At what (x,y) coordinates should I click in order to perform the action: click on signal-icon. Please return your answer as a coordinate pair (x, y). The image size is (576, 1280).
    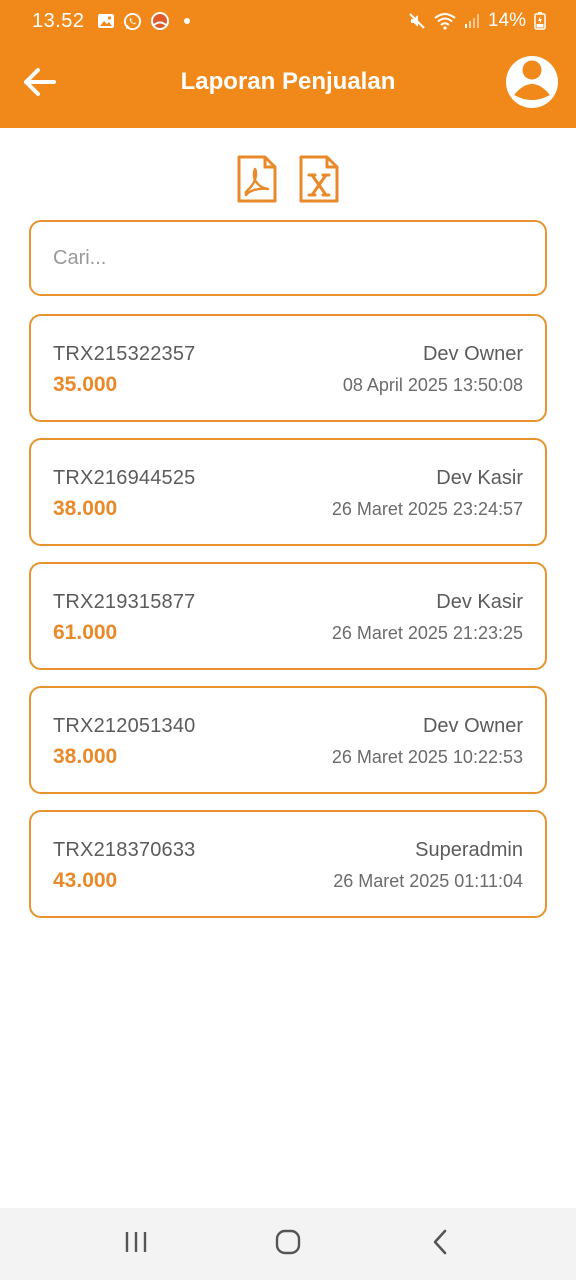
    Looking at the image, I should click on (472, 21).